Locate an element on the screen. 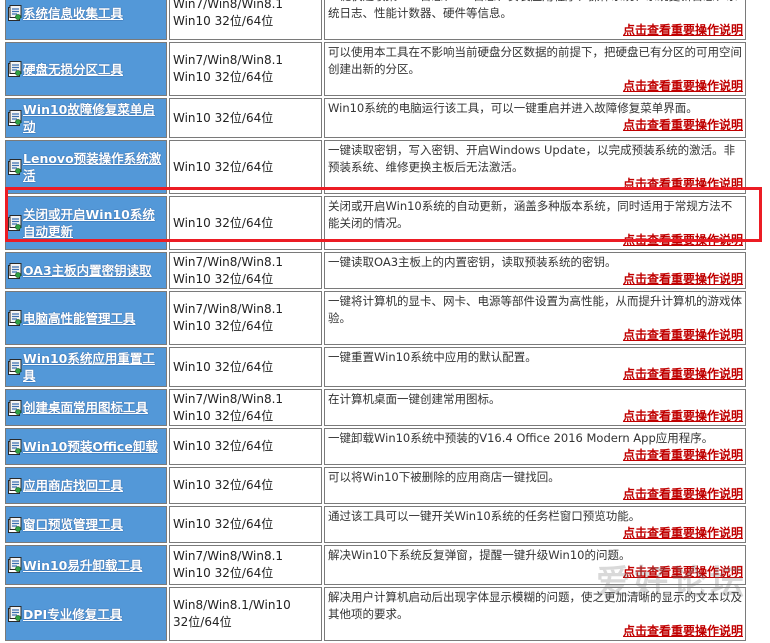 This screenshot has height=643, width=770. tool-name-link: 关闭或开启Win10系统自动更新 is located at coordinates (93, 223).